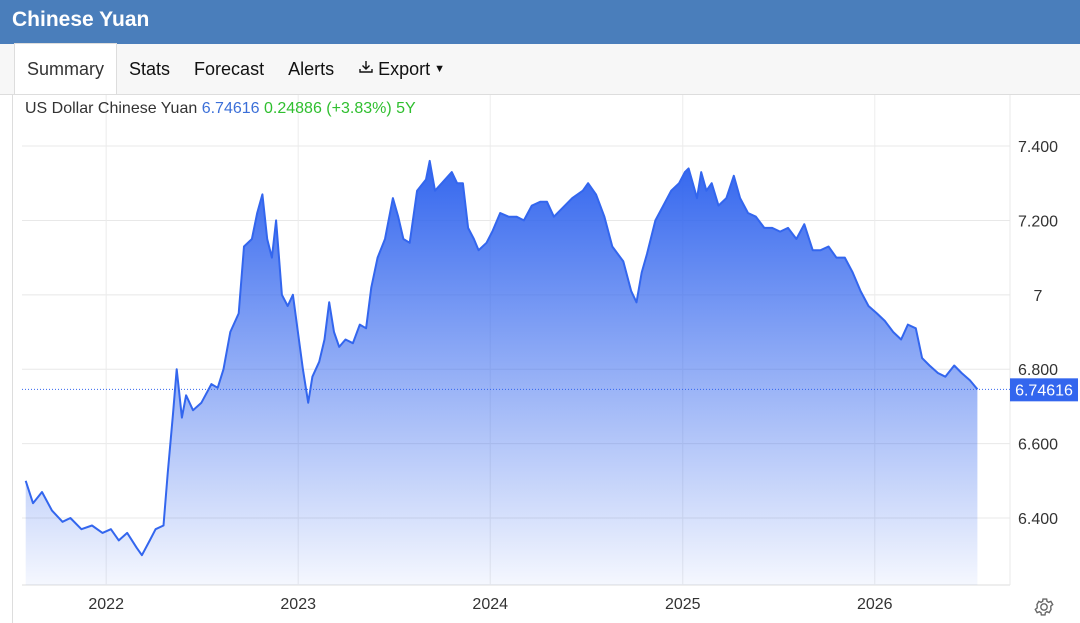 This screenshot has width=1080, height=623. What do you see at coordinates (1038, 445) in the screenshot?
I see `y-tick-label: 6.600` at bounding box center [1038, 445].